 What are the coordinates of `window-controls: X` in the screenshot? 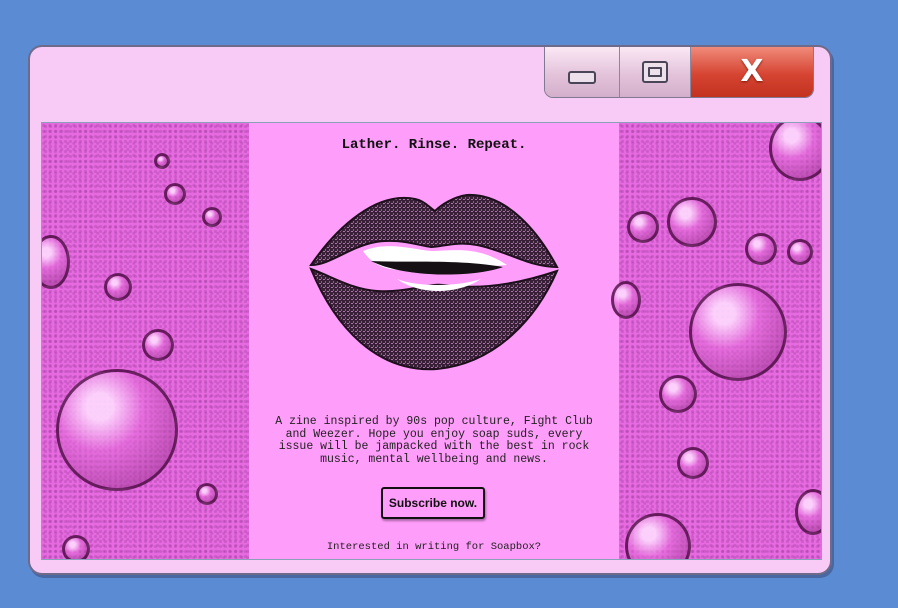 It's located at (679, 72).